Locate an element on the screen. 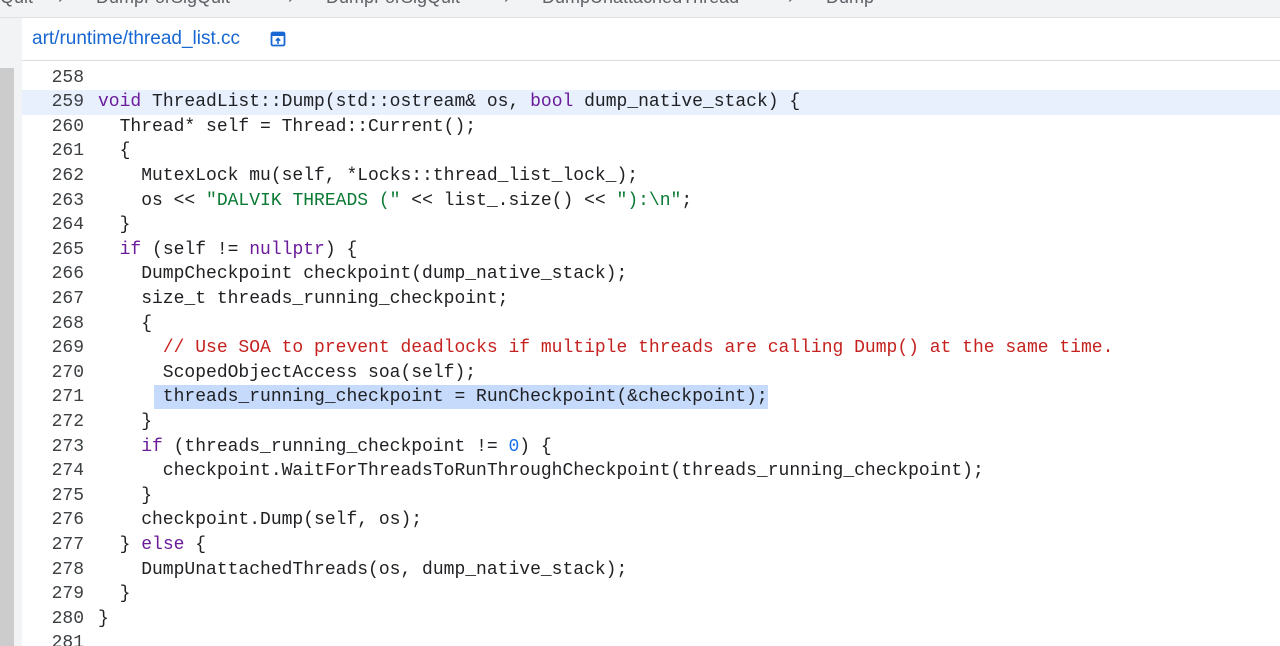 Image resolution: width=1280 pixels, height=646 pixels. code-line: 258 is located at coordinates (651, 78).